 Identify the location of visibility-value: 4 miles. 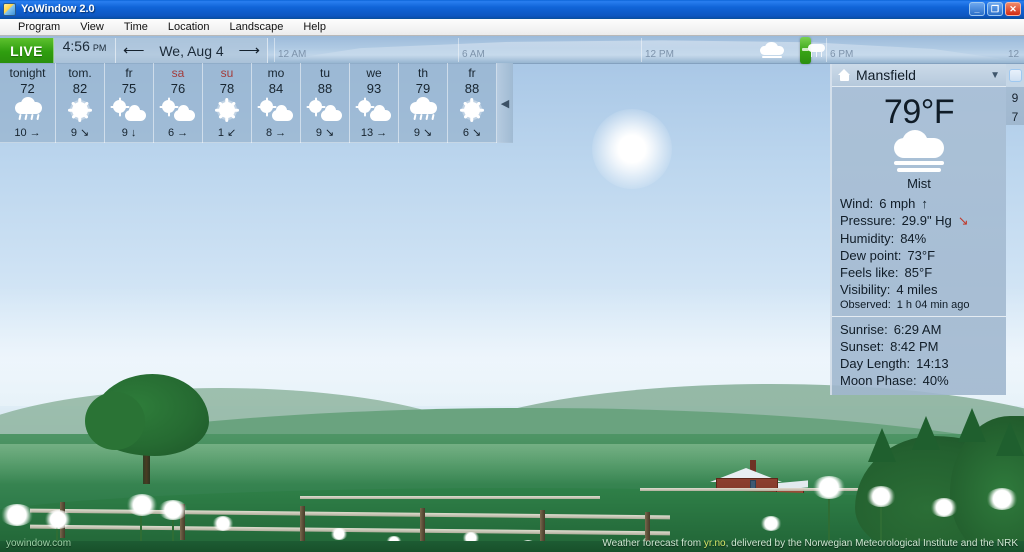
(917, 289).